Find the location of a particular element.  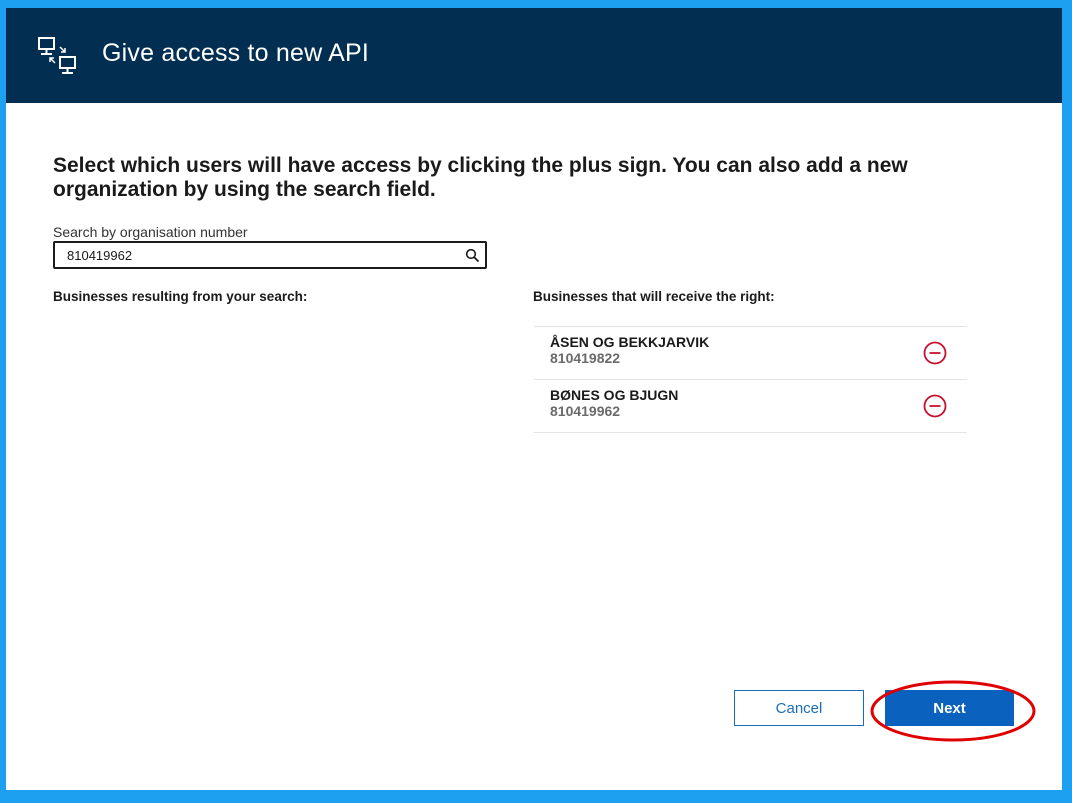

cancel-button: Cancel is located at coordinates (799, 708).